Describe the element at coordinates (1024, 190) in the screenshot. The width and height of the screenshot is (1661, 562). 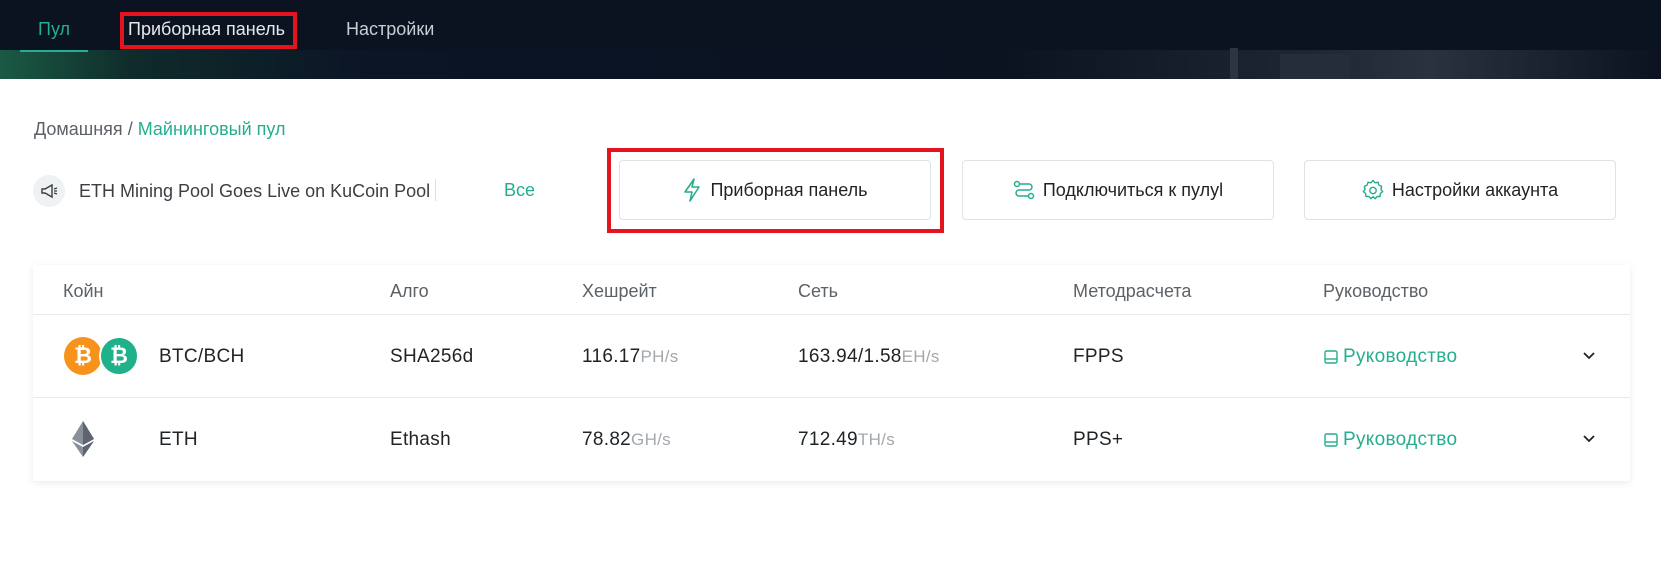
I see `connect-icon` at that location.